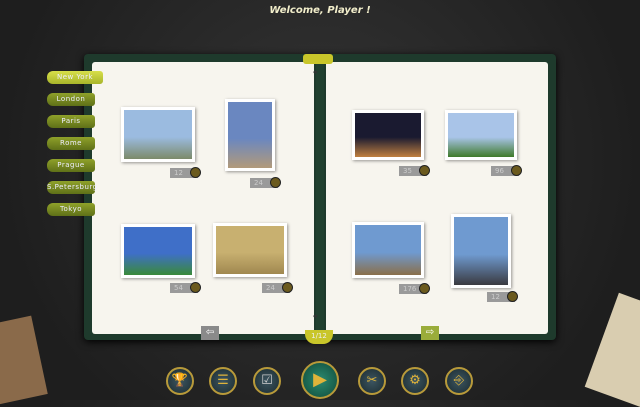  I want to click on city-tab-rome: Rome, so click(71, 143).